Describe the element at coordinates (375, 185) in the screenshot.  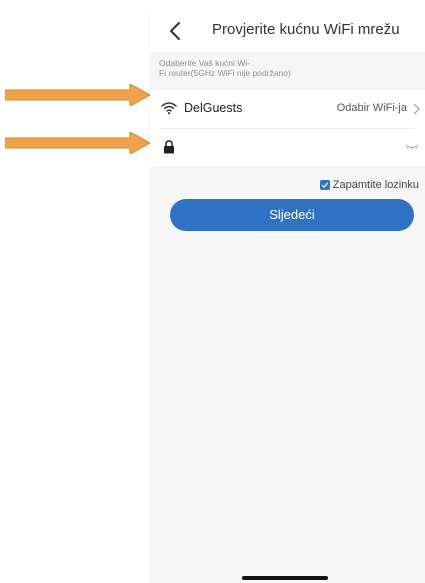
I see `remember-password-label: Zapamtite lozinku` at that location.